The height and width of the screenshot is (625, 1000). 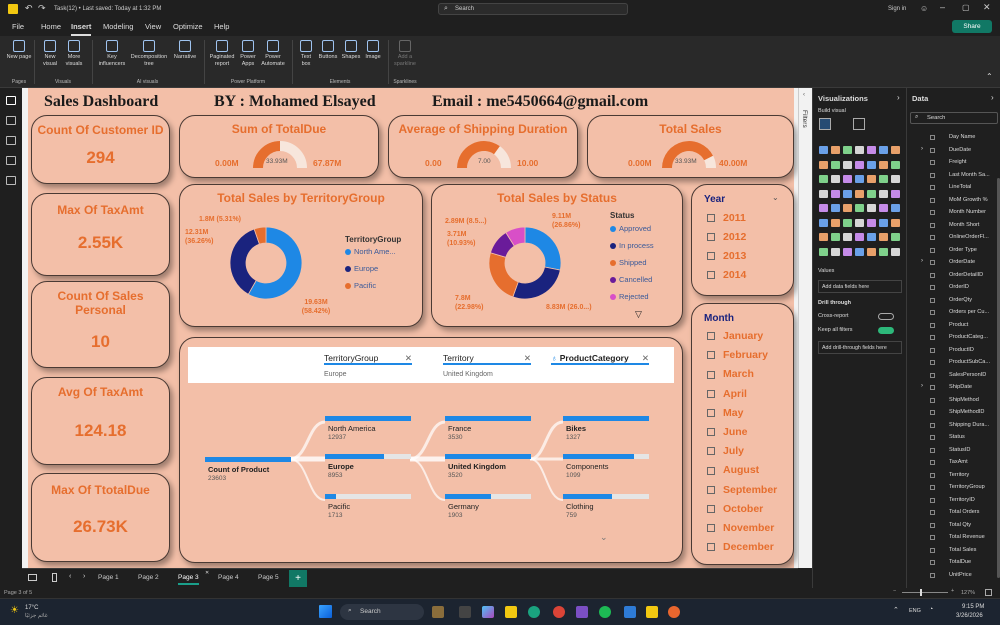 I want to click on collapse-ribbon-icon: ⌃, so click(x=989, y=76).